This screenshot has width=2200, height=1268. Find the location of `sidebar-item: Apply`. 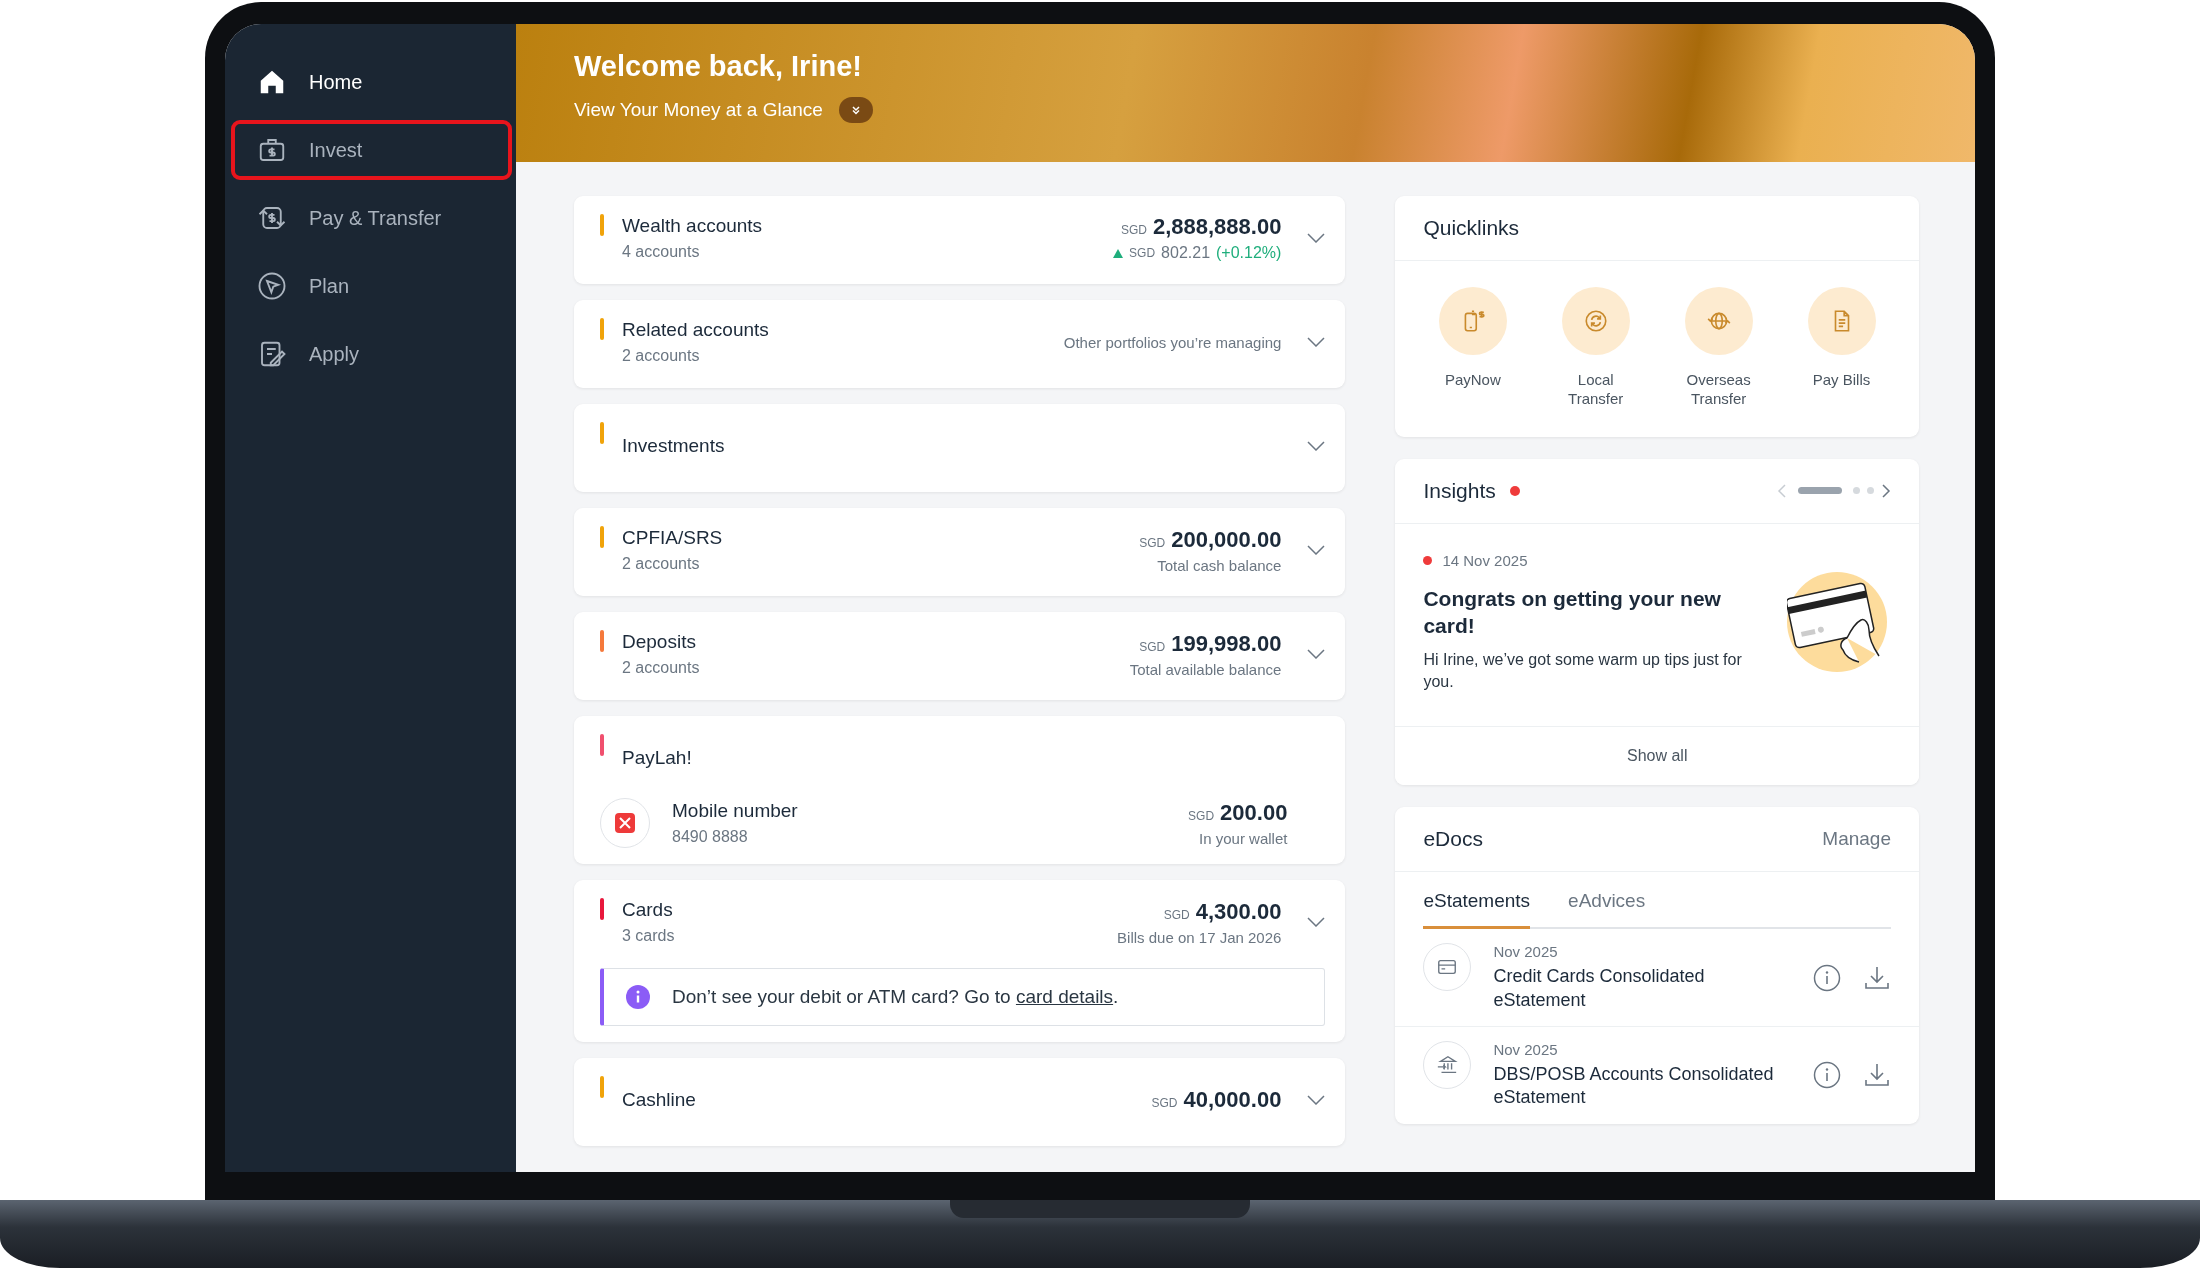

sidebar-item: Apply is located at coordinates (371, 354).